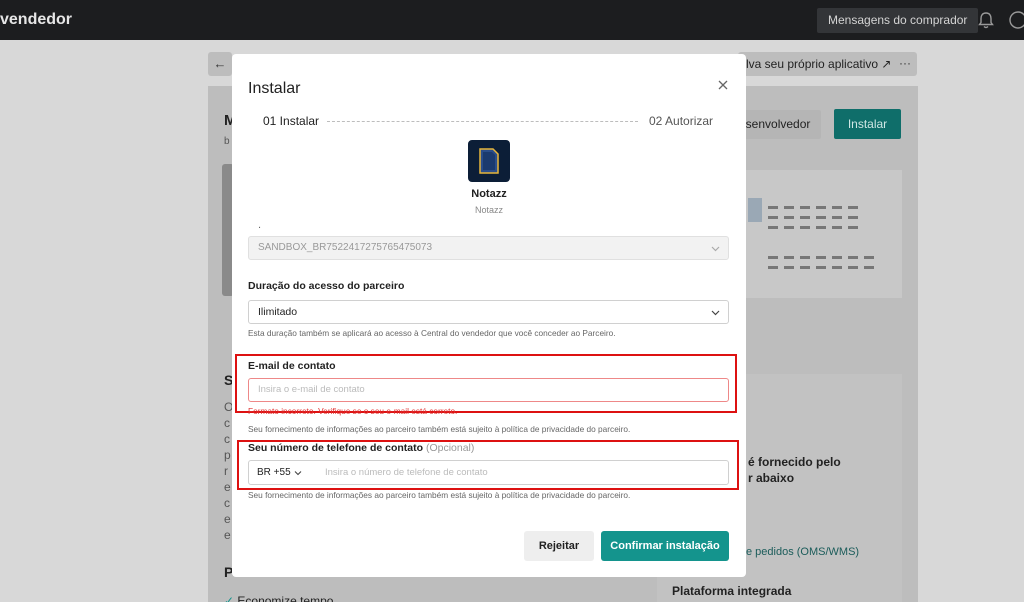  Describe the element at coordinates (1016, 20) in the screenshot. I see `user-icon` at that location.